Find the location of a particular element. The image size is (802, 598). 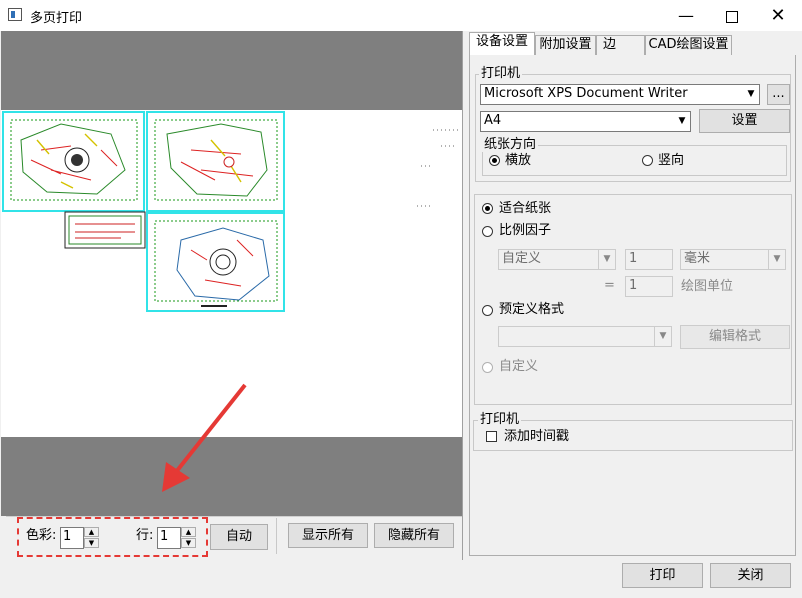

predefined-format-select: ▼ is located at coordinates (585, 336).